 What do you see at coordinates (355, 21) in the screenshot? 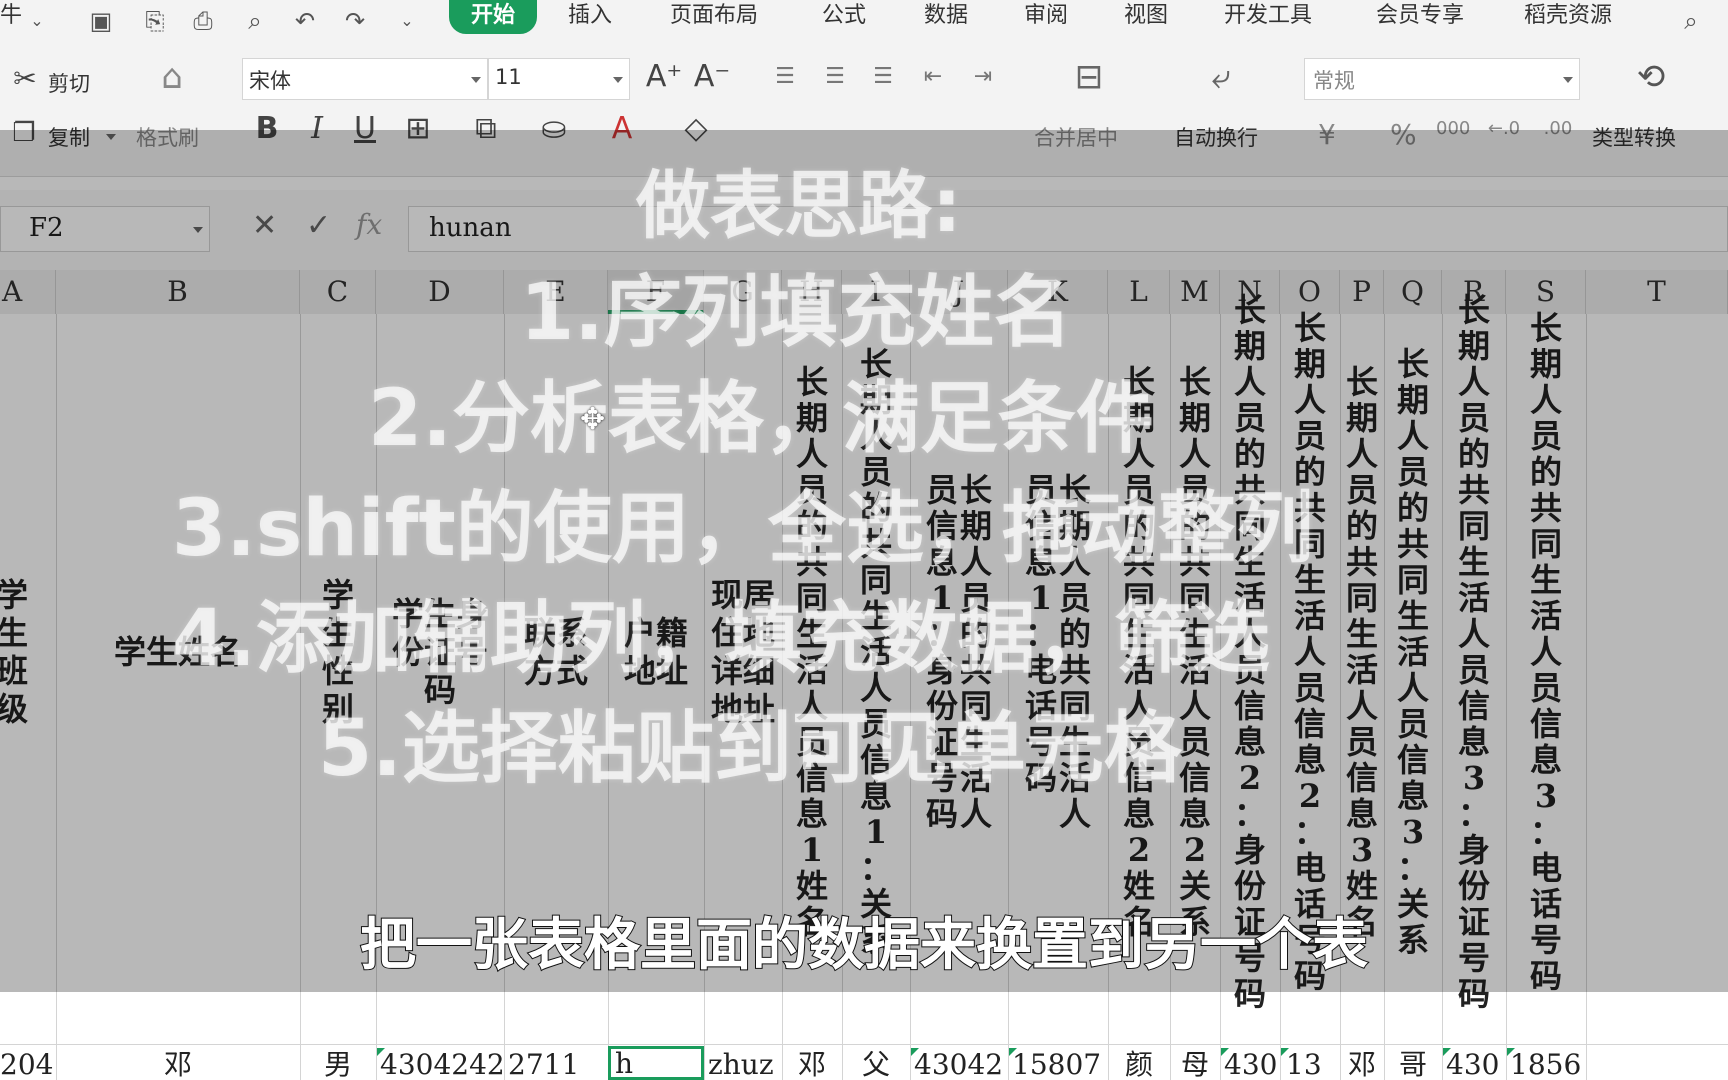
I see `redo-icon: ↷` at bounding box center [355, 21].